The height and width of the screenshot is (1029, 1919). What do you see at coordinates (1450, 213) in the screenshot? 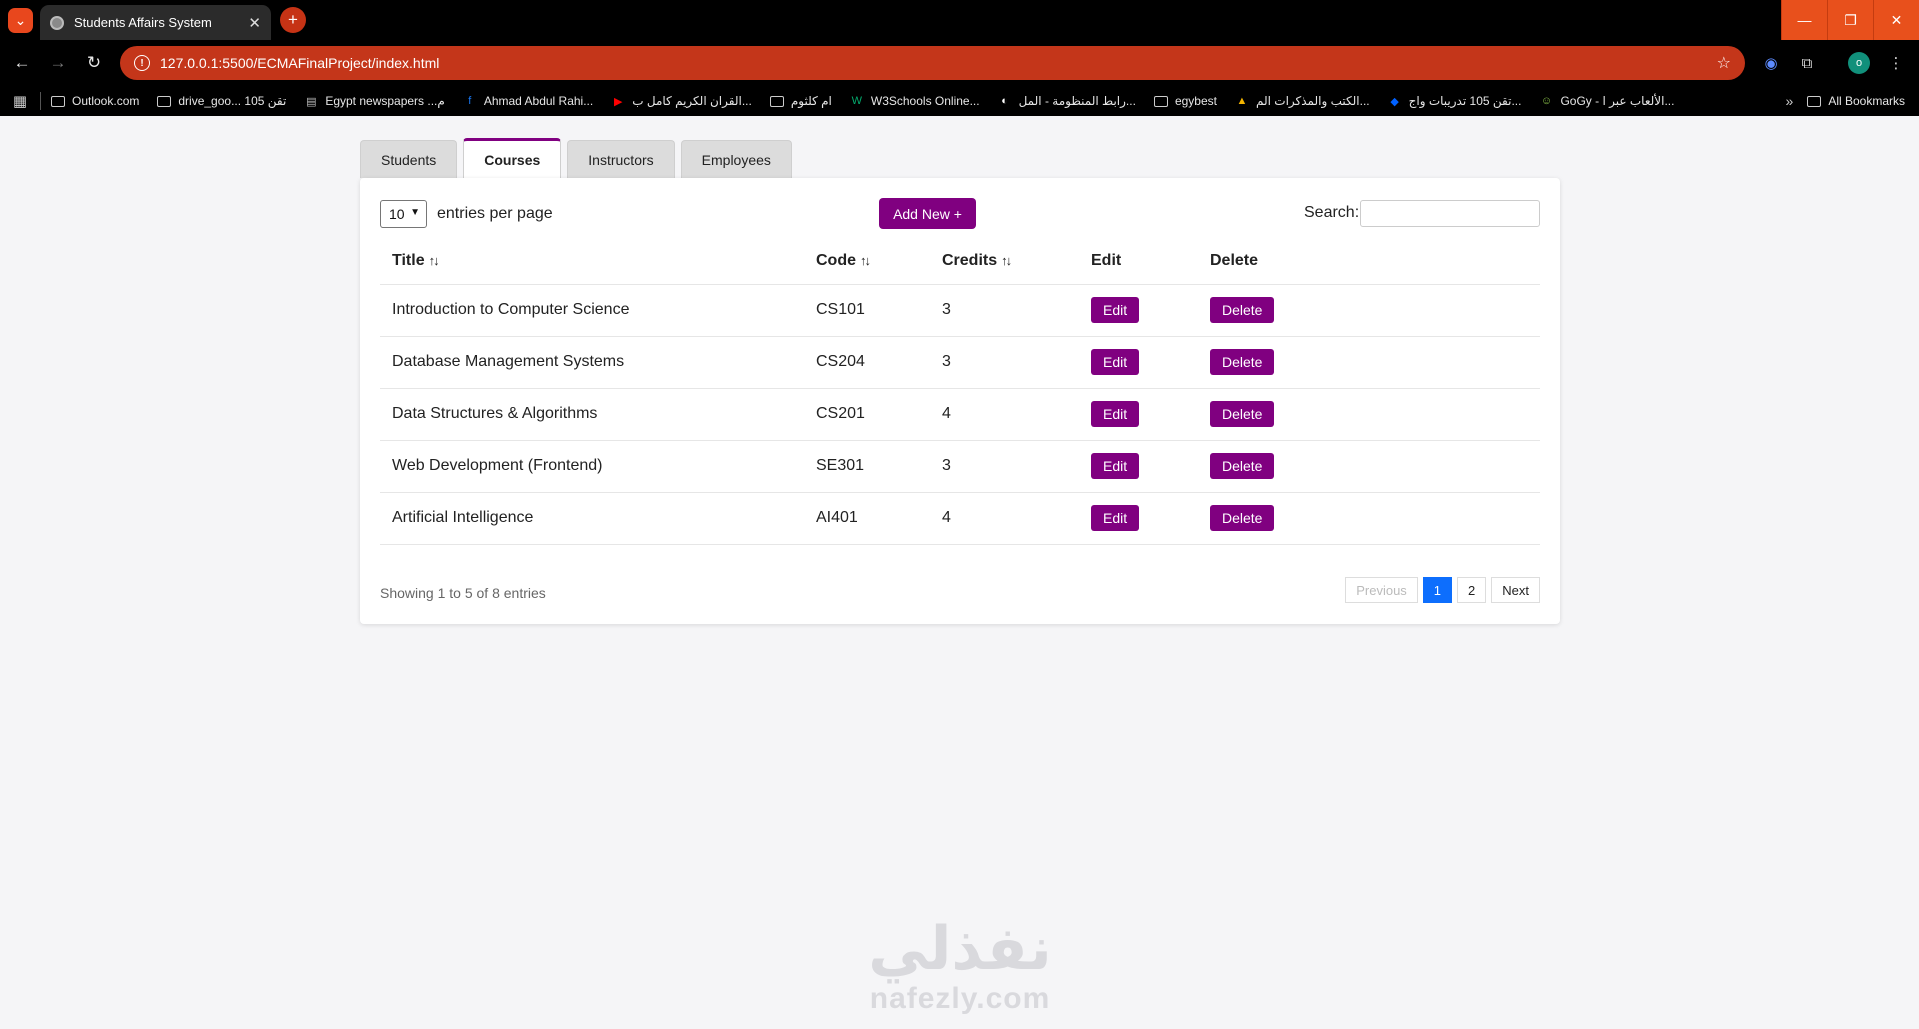
I see `search-input` at bounding box center [1450, 213].